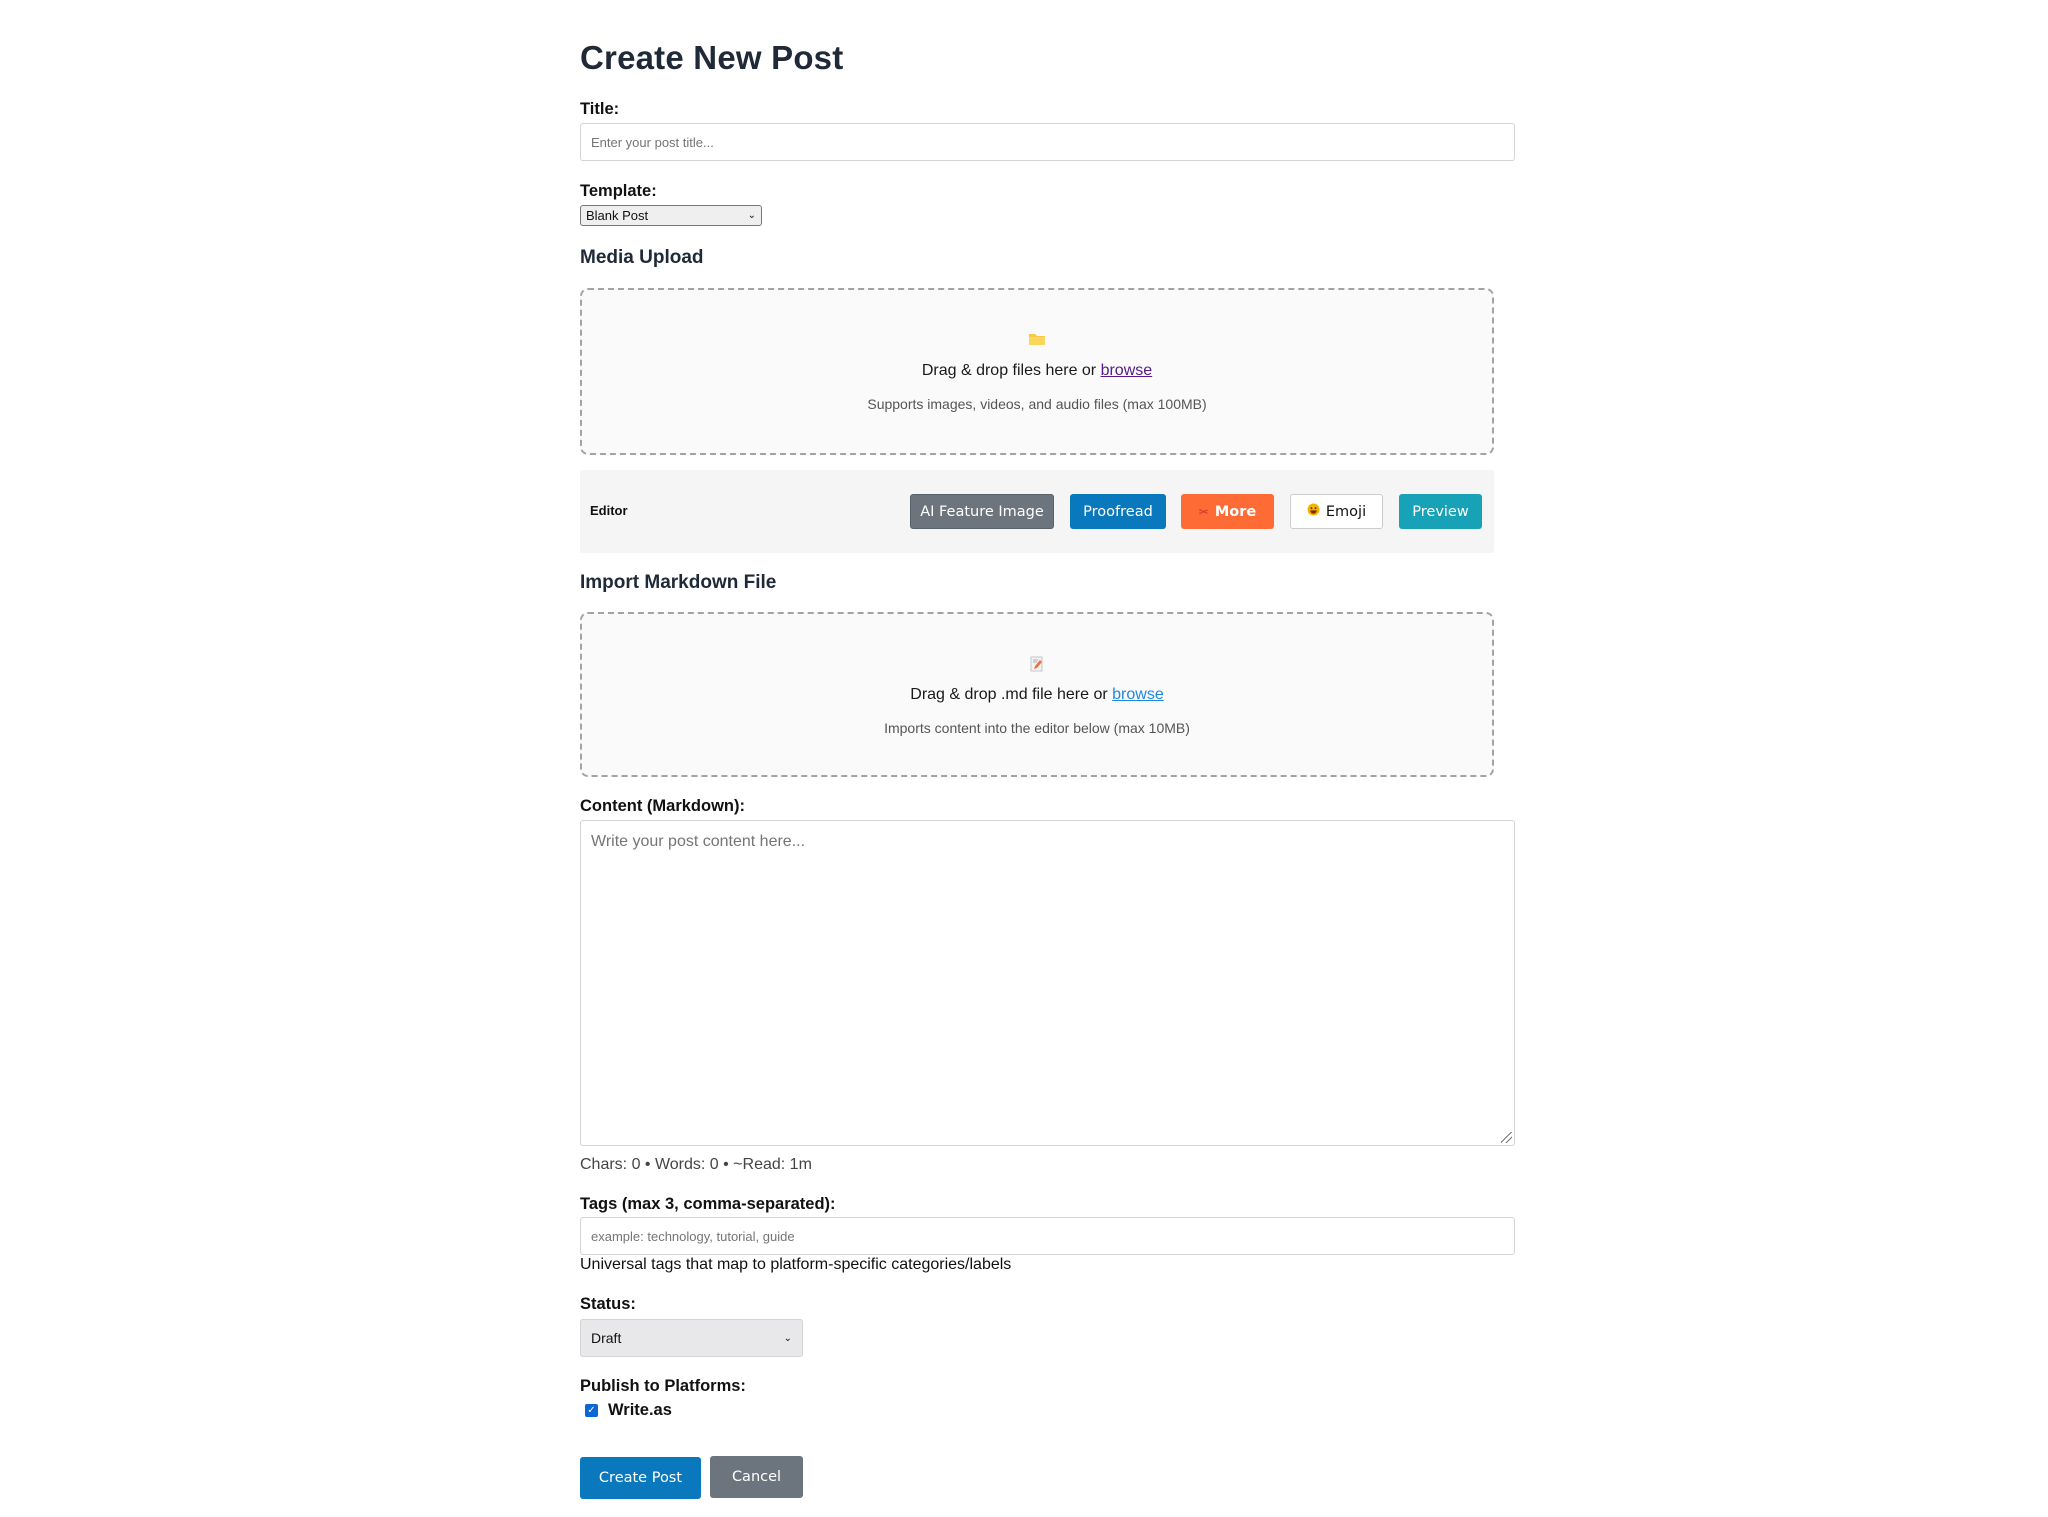 The width and height of the screenshot is (2048, 1517). What do you see at coordinates (663, 1386) in the screenshot?
I see `platforms-label: Publish to Platforms:` at bounding box center [663, 1386].